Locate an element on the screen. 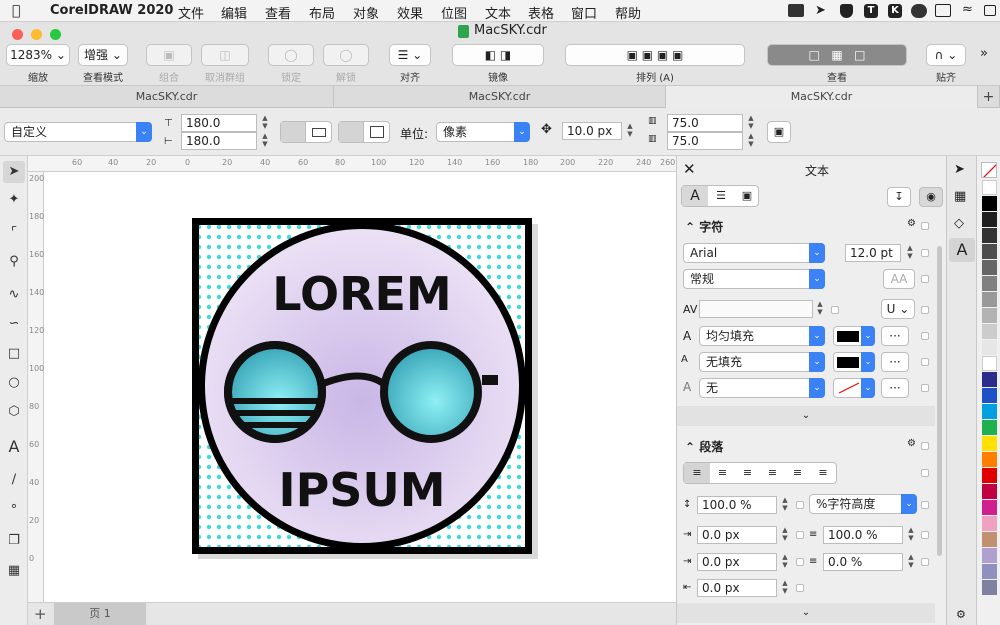 This screenshot has width=1000, height=625. current-page-icon is located at coordinates (377, 132).